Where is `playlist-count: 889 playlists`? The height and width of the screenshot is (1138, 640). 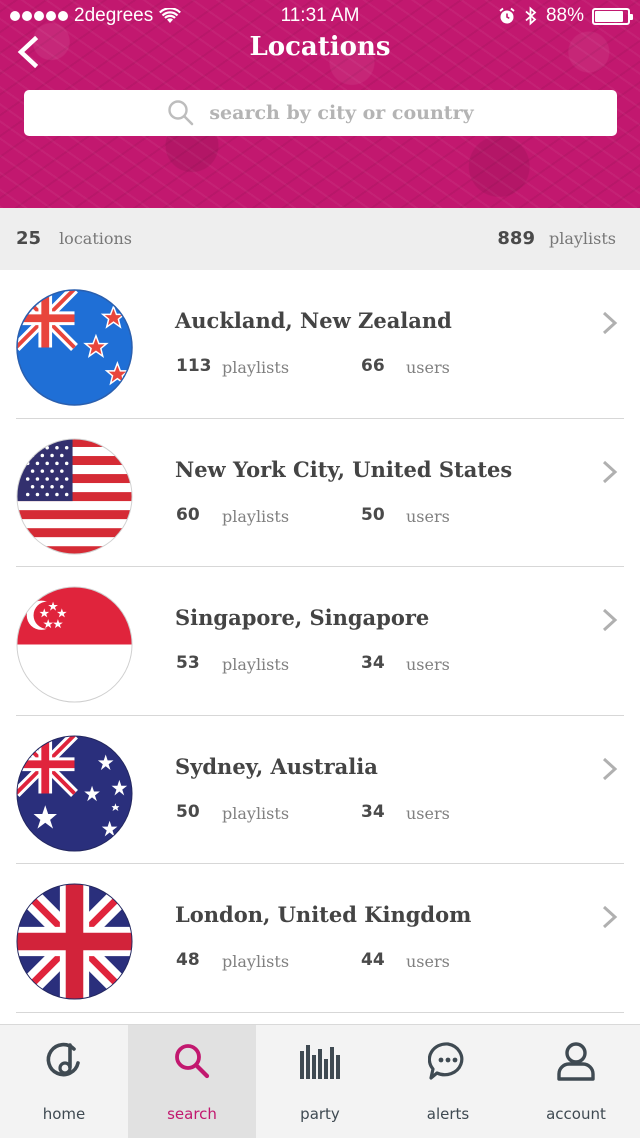 playlist-count: 889 playlists is located at coordinates (556, 238).